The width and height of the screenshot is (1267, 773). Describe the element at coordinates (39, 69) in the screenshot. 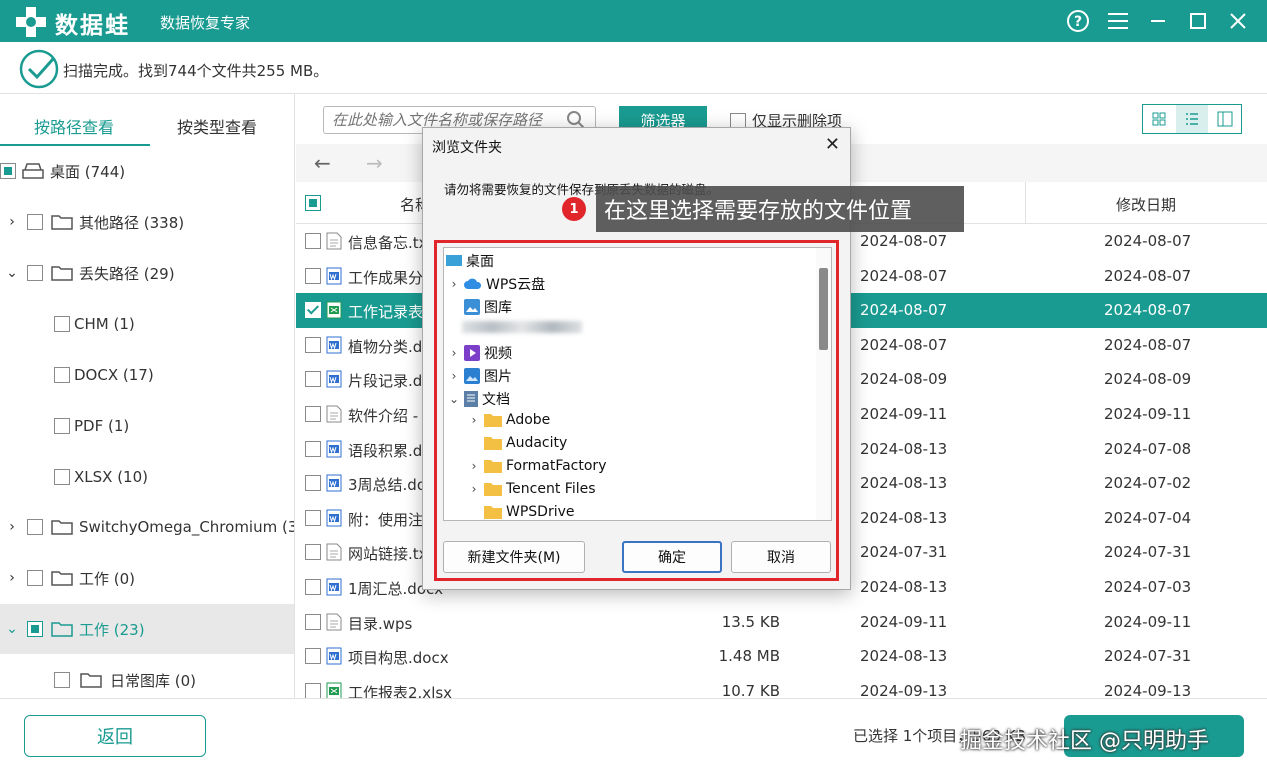

I see `check-circle-icon` at that location.